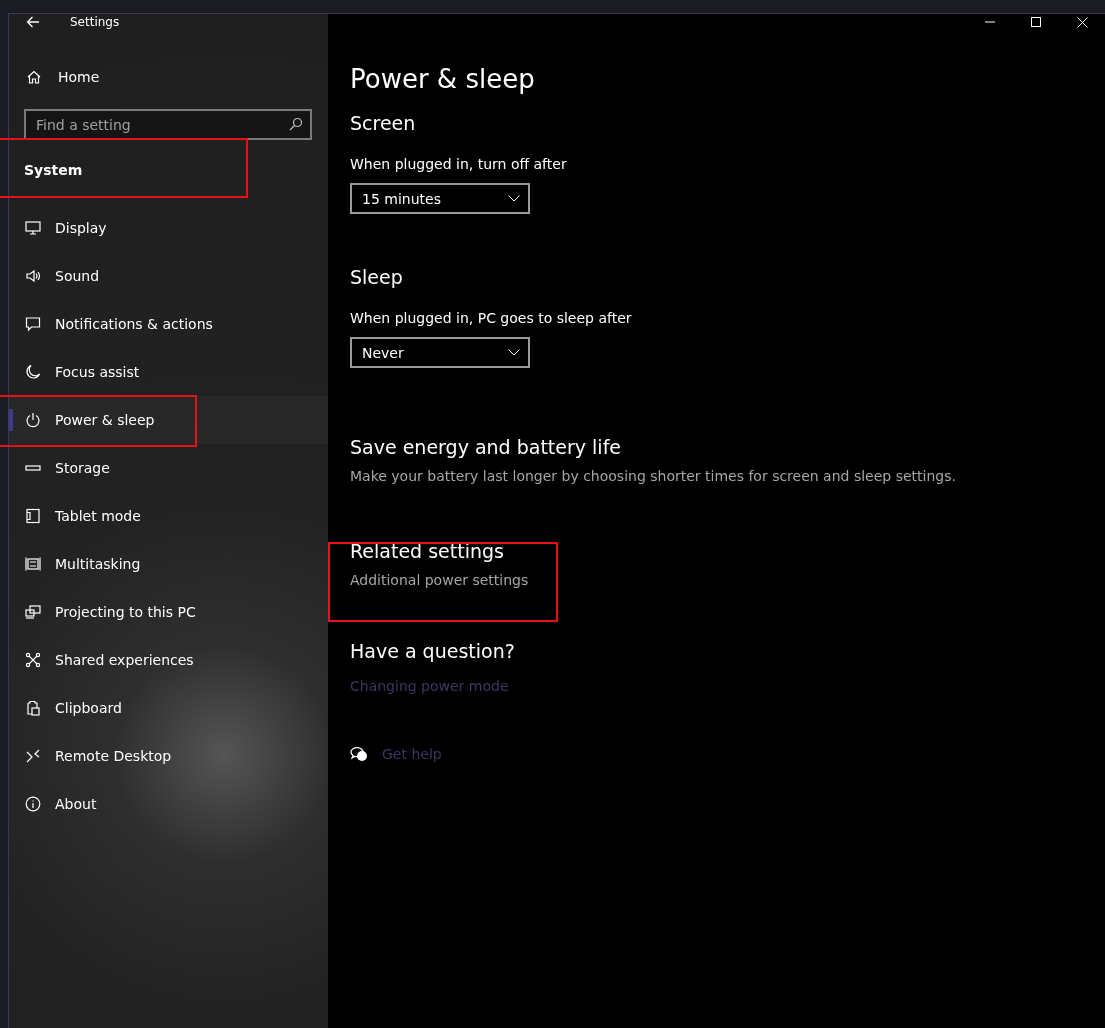 Image resolution: width=1105 pixels, height=1028 pixels. What do you see at coordinates (168, 708) in the screenshot?
I see `nav-item: Clipboard` at bounding box center [168, 708].